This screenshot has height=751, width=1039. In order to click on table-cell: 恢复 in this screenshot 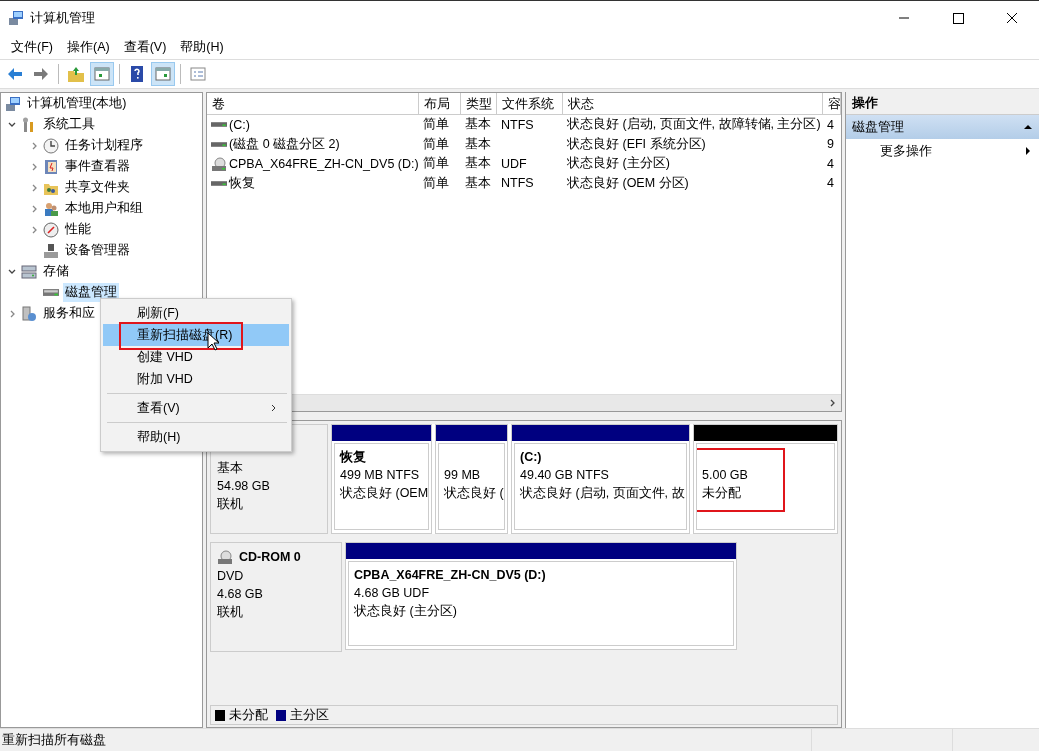, I will do `click(242, 183)`.